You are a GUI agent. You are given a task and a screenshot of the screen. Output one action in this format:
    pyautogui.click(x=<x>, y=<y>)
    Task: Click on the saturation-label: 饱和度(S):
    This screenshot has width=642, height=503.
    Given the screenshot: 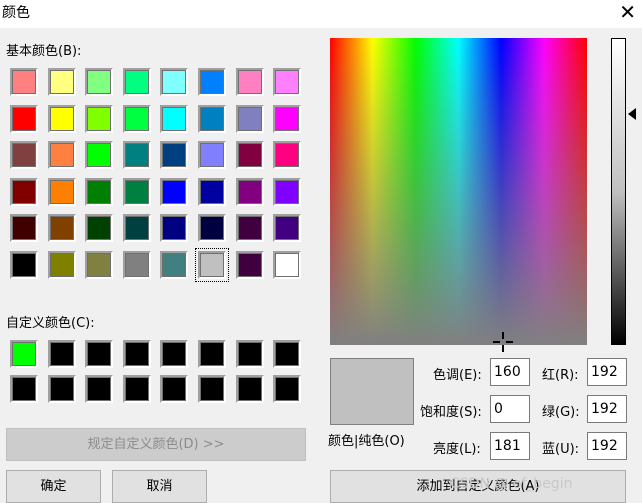 What is the action you would take?
    pyautogui.click(x=451, y=412)
    